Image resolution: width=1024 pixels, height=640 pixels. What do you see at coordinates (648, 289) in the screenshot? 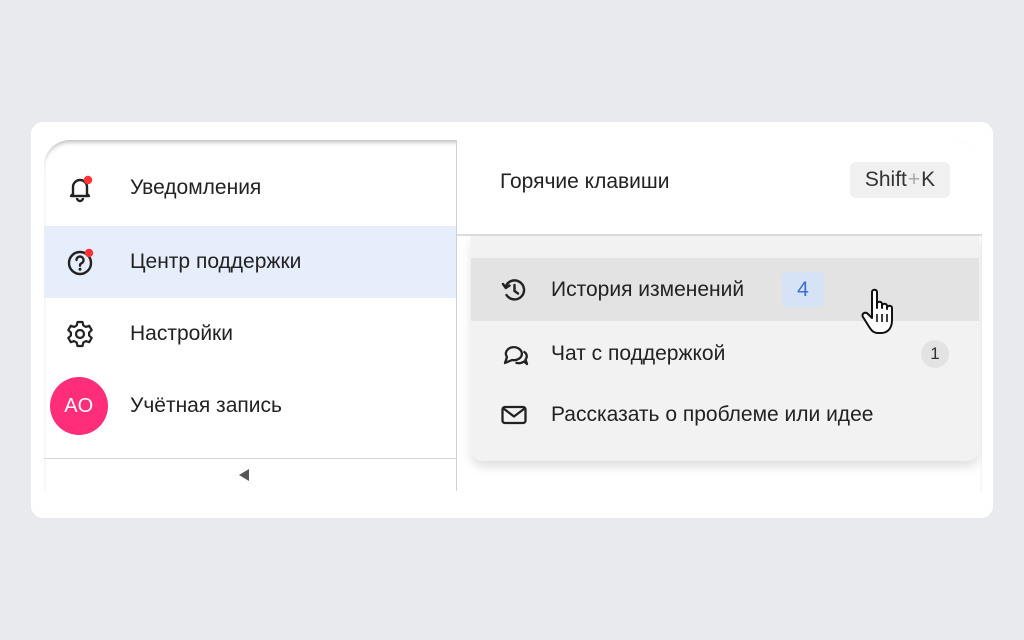
I see `menu-item-label: История изменений` at bounding box center [648, 289].